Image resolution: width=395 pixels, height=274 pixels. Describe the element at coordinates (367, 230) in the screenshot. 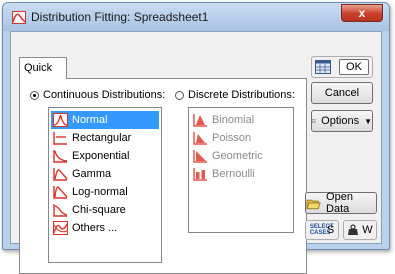

I see `weight-label: W` at that location.